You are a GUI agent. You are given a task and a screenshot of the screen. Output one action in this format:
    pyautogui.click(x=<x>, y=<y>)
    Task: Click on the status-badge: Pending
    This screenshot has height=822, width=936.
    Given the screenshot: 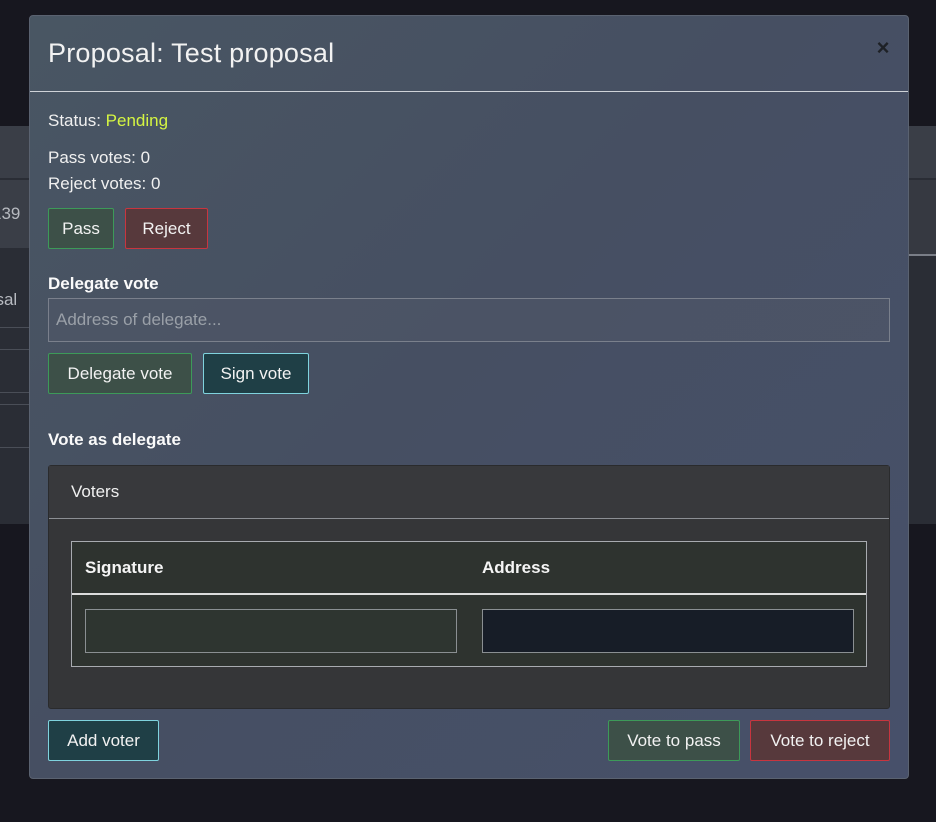 What is the action you would take?
    pyautogui.click(x=137, y=120)
    